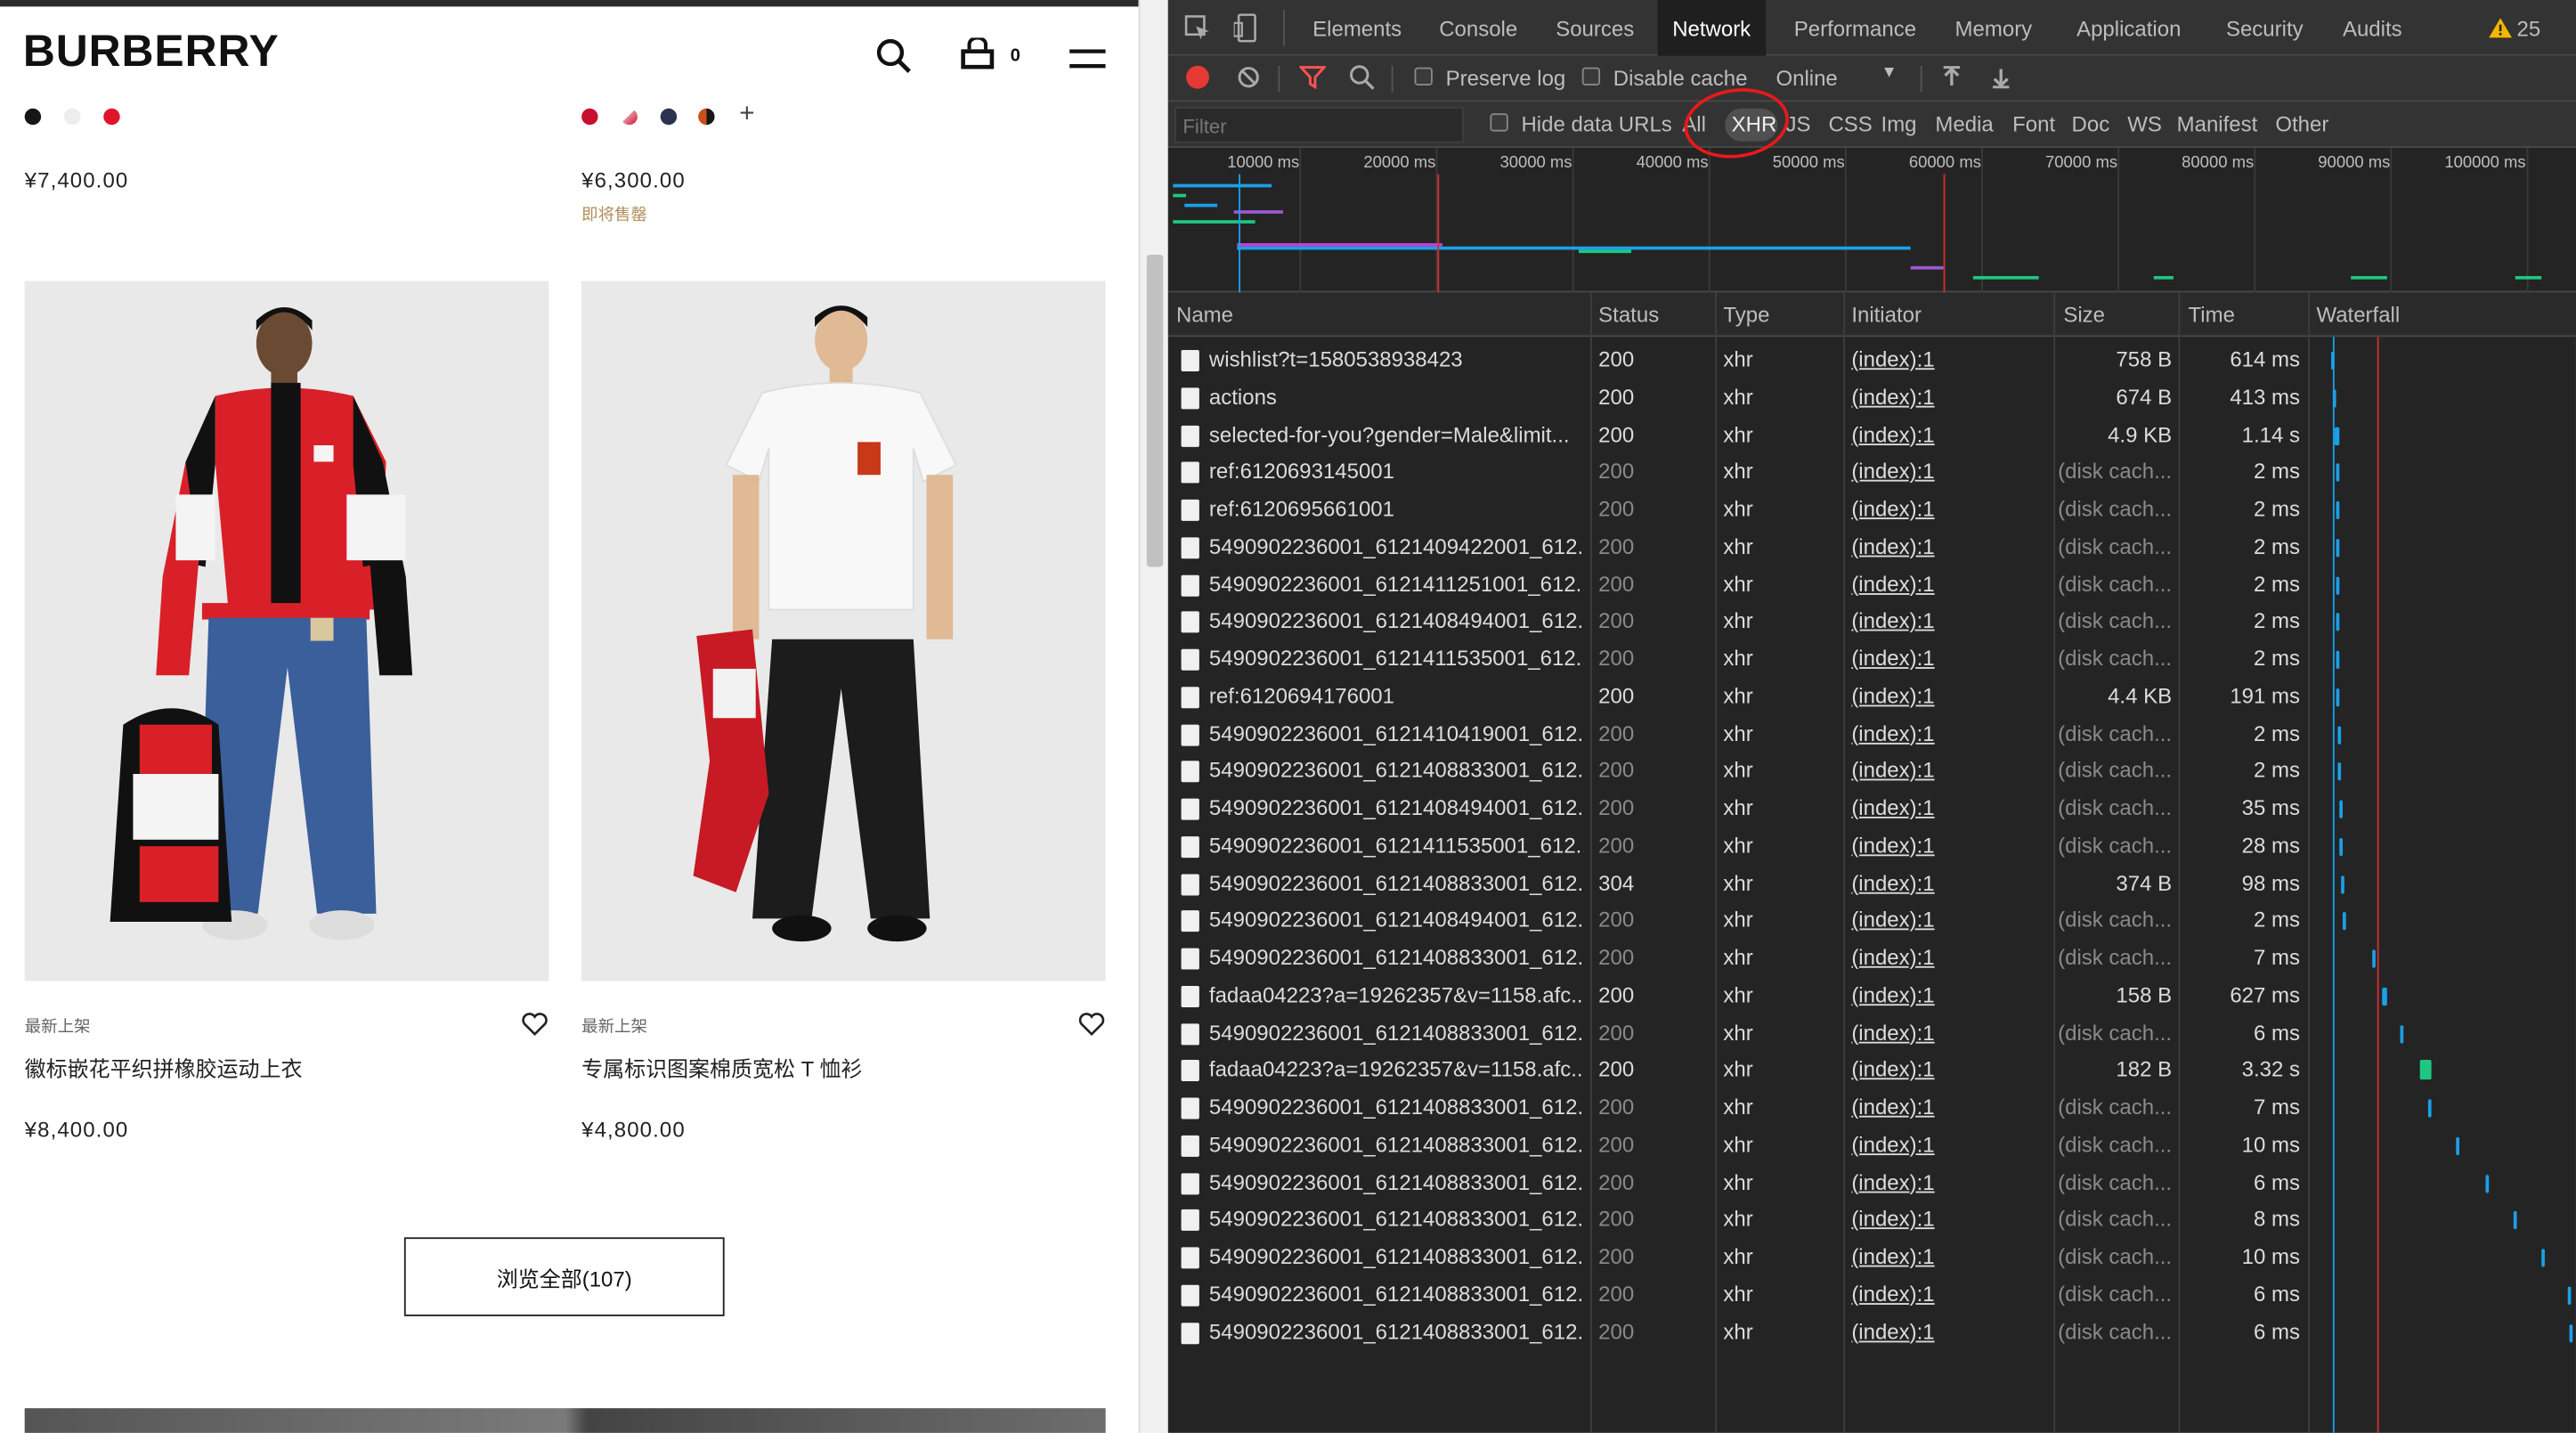  Describe the element at coordinates (1423, 76) in the screenshot. I see `preserve-log-checkbox` at that location.